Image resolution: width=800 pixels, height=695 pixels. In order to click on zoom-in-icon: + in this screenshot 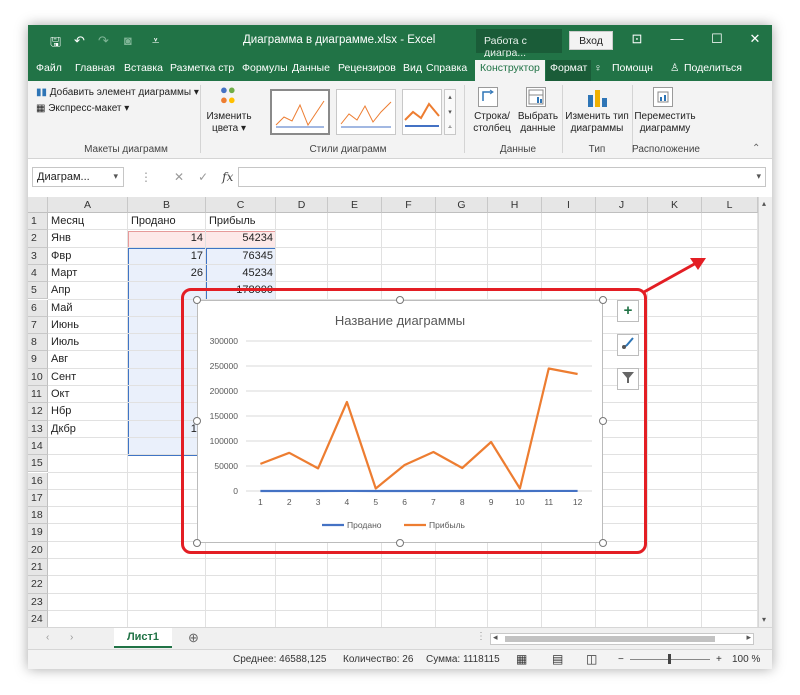, I will do `click(719, 659)`.